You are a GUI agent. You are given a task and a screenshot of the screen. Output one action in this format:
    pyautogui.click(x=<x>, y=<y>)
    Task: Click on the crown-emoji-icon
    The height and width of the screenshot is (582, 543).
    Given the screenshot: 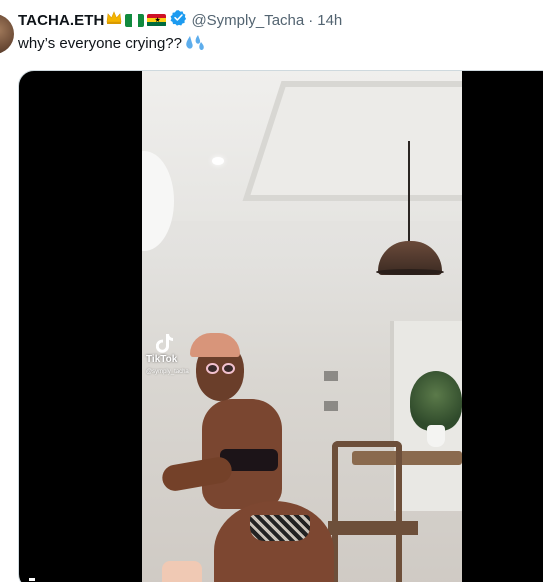 What is the action you would take?
    pyautogui.click(x=114, y=20)
    